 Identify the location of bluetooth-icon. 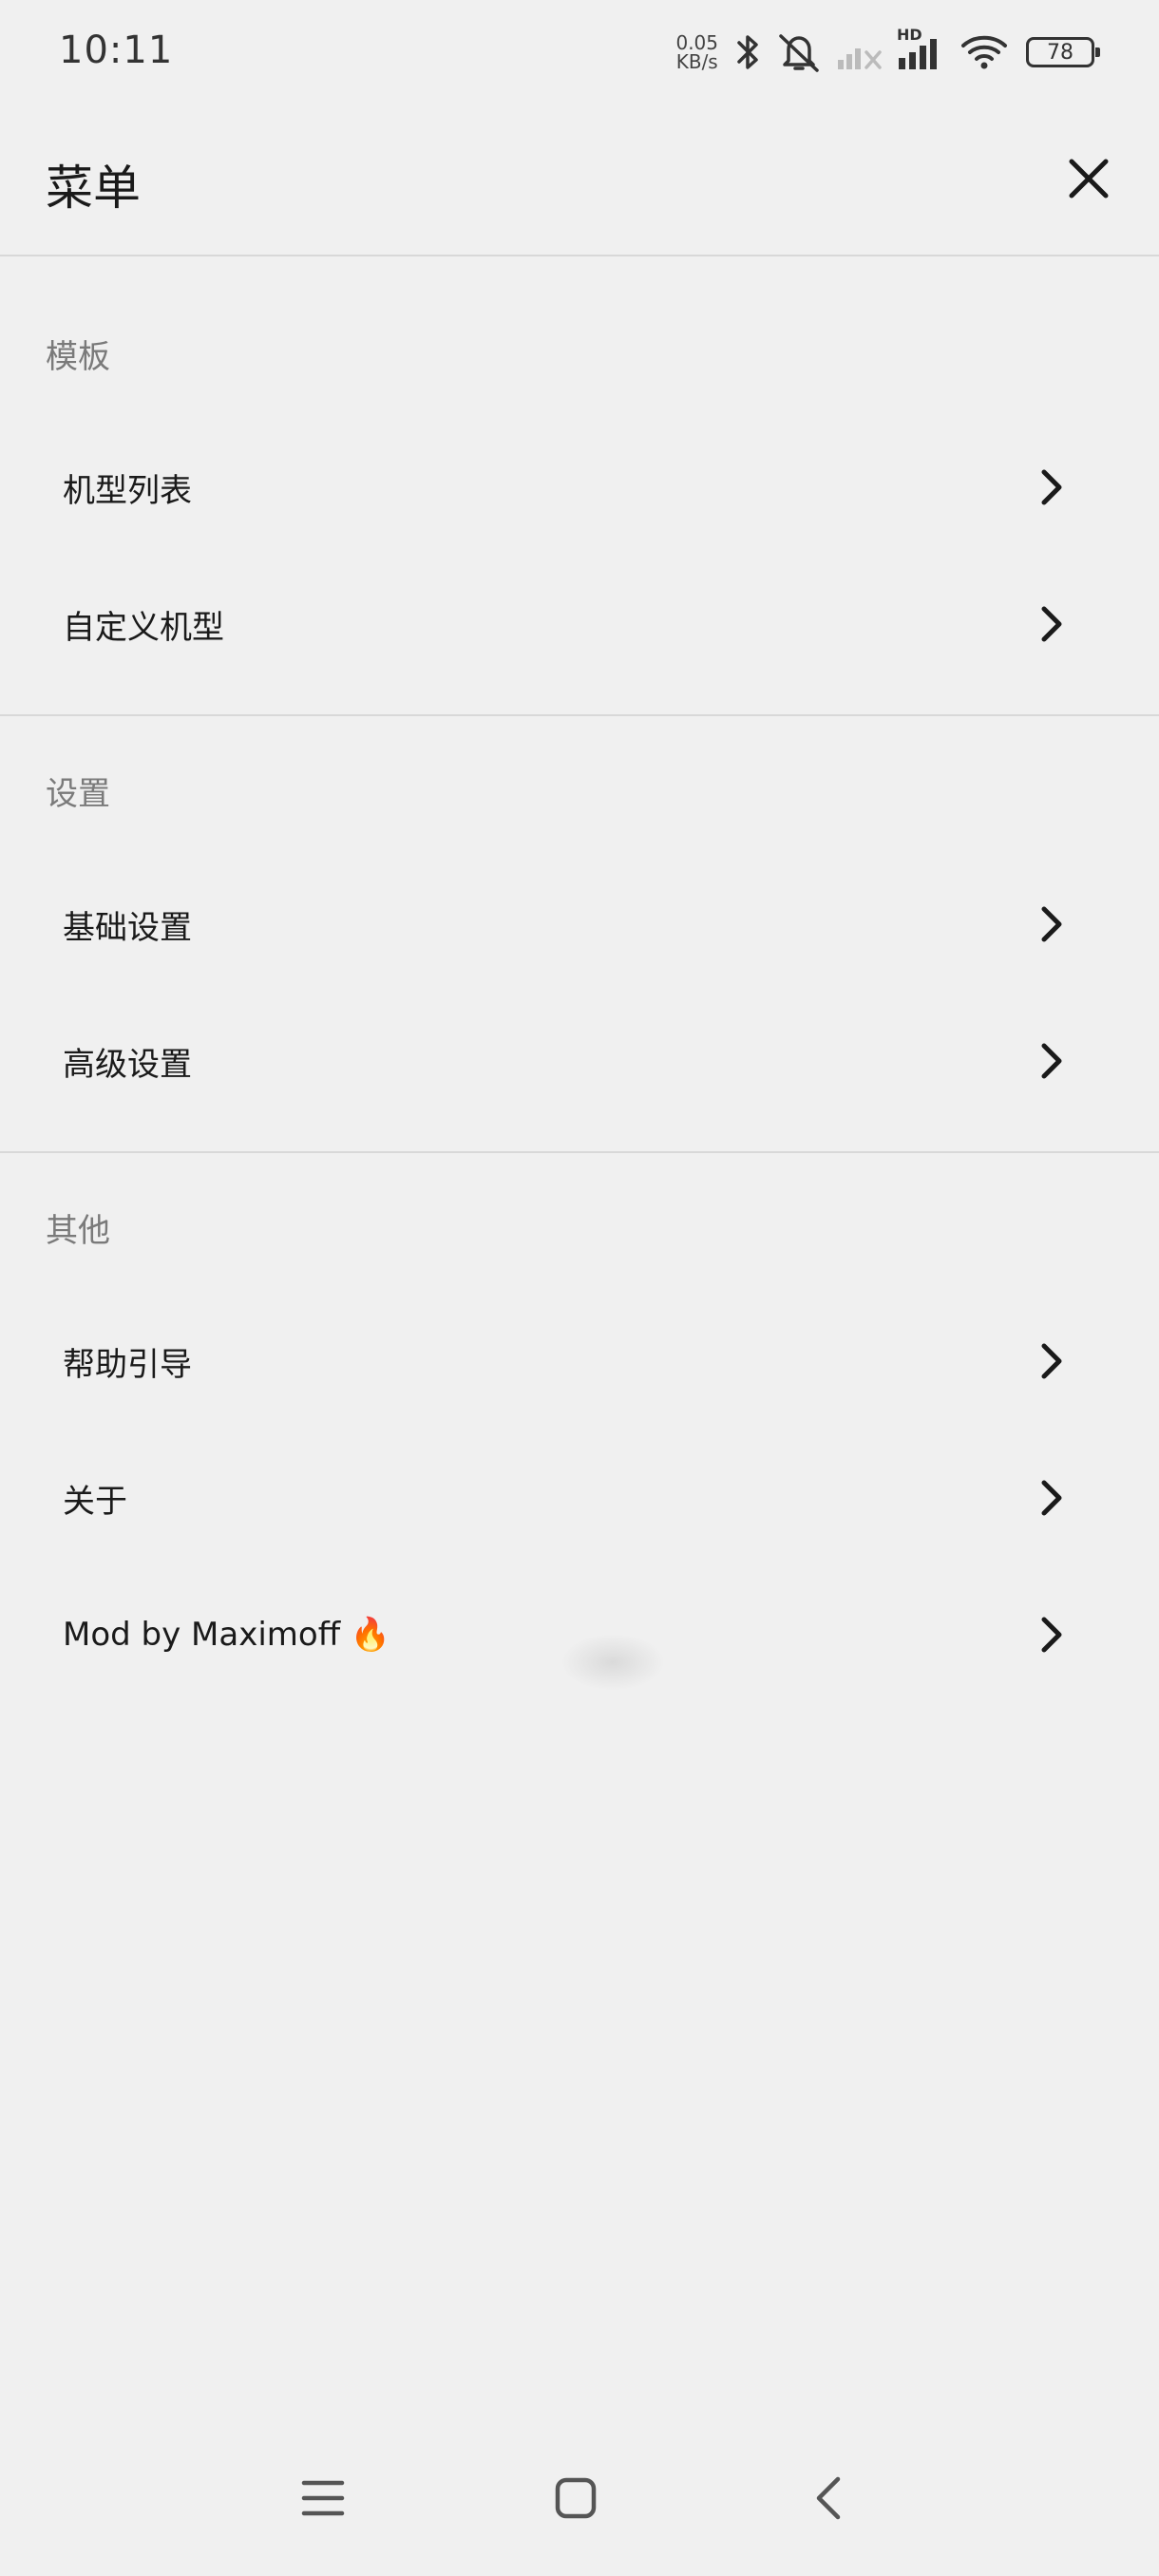
(748, 52).